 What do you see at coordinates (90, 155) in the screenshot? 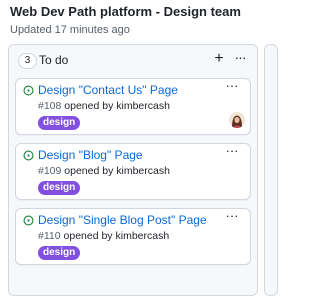
I see `issue-title-link: Design "Blog" Page` at bounding box center [90, 155].